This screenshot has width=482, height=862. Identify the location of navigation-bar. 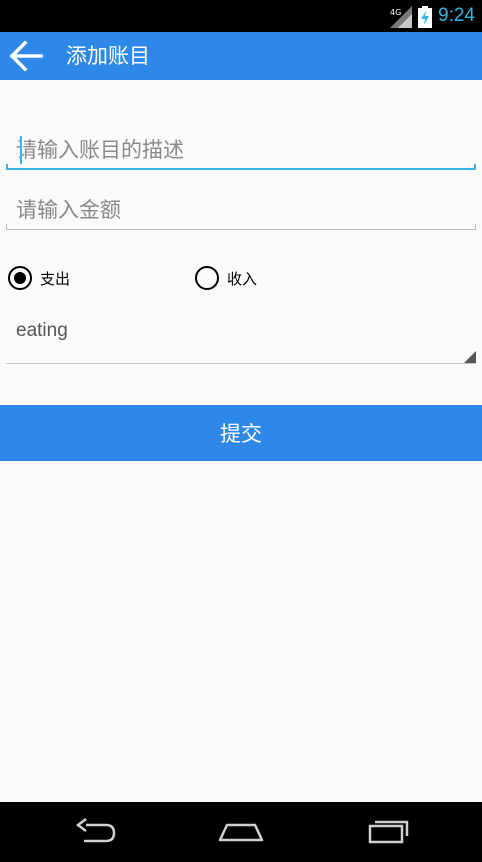
(241, 832).